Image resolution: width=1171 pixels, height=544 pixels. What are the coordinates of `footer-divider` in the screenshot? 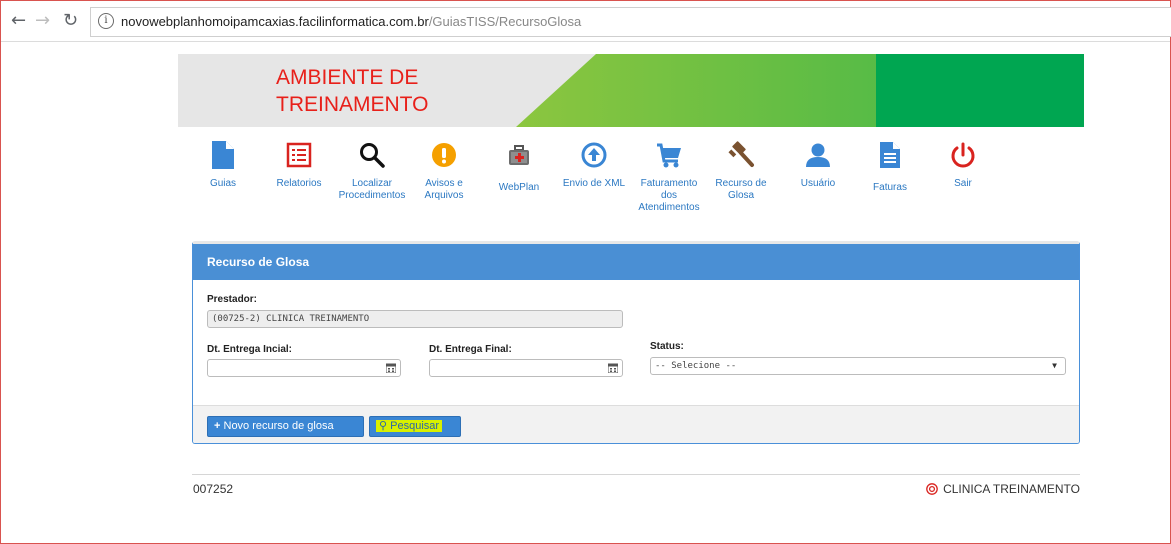 It's located at (636, 474).